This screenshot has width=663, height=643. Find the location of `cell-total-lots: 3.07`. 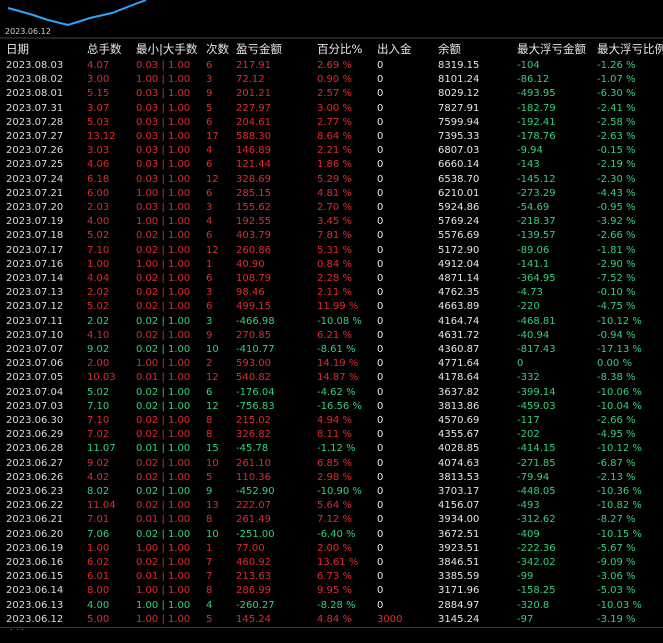

cell-total-lots: 3.07 is located at coordinates (98, 108).